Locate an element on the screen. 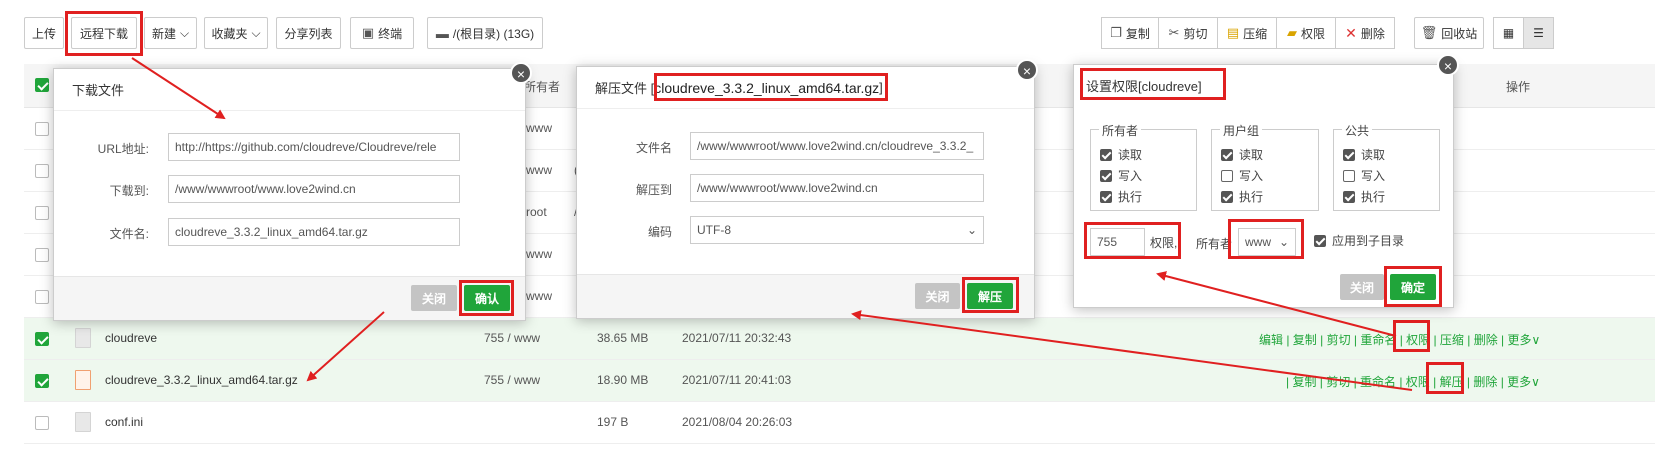 The height and width of the screenshot is (468, 1659). arrow-remote-download-to-dialog is located at coordinates (178, 88).